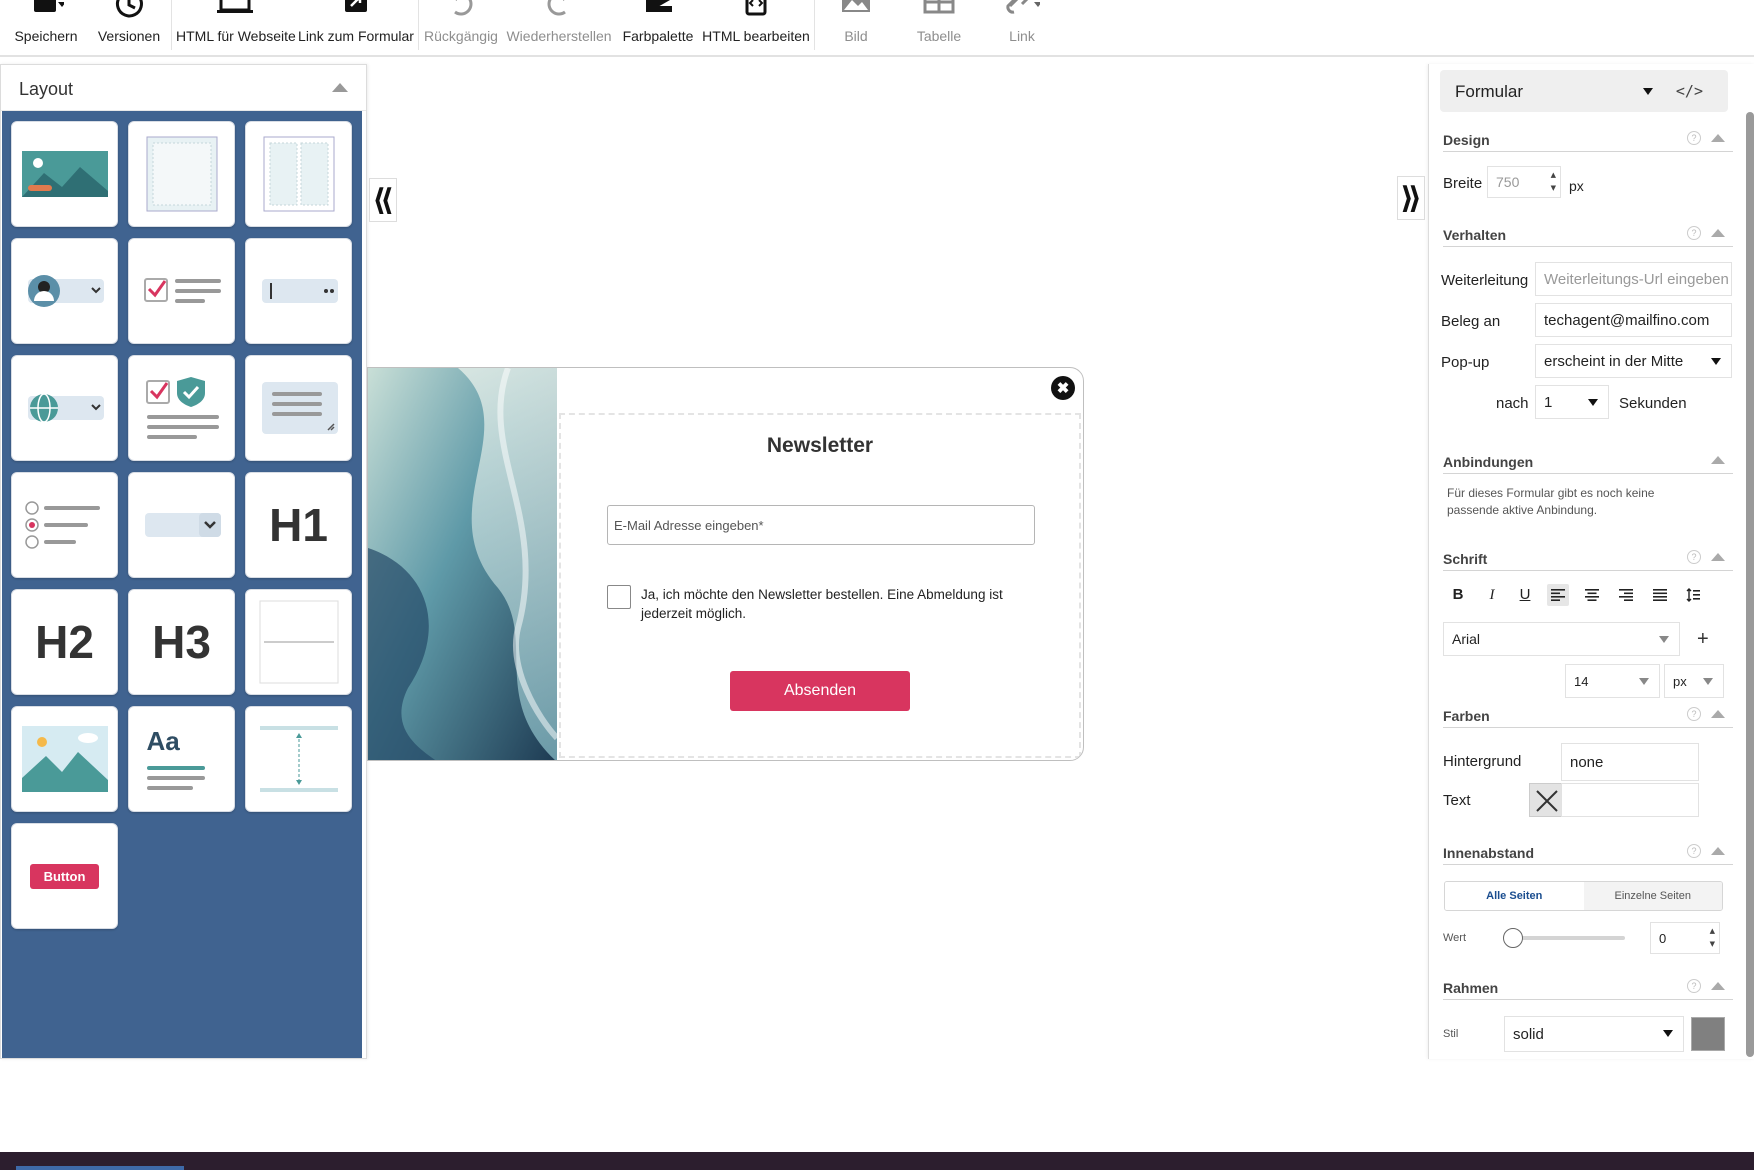 The width and height of the screenshot is (1754, 1170). What do you see at coordinates (756, 27) in the screenshot?
I see `edit-html-button: HTML bearbeiten` at bounding box center [756, 27].